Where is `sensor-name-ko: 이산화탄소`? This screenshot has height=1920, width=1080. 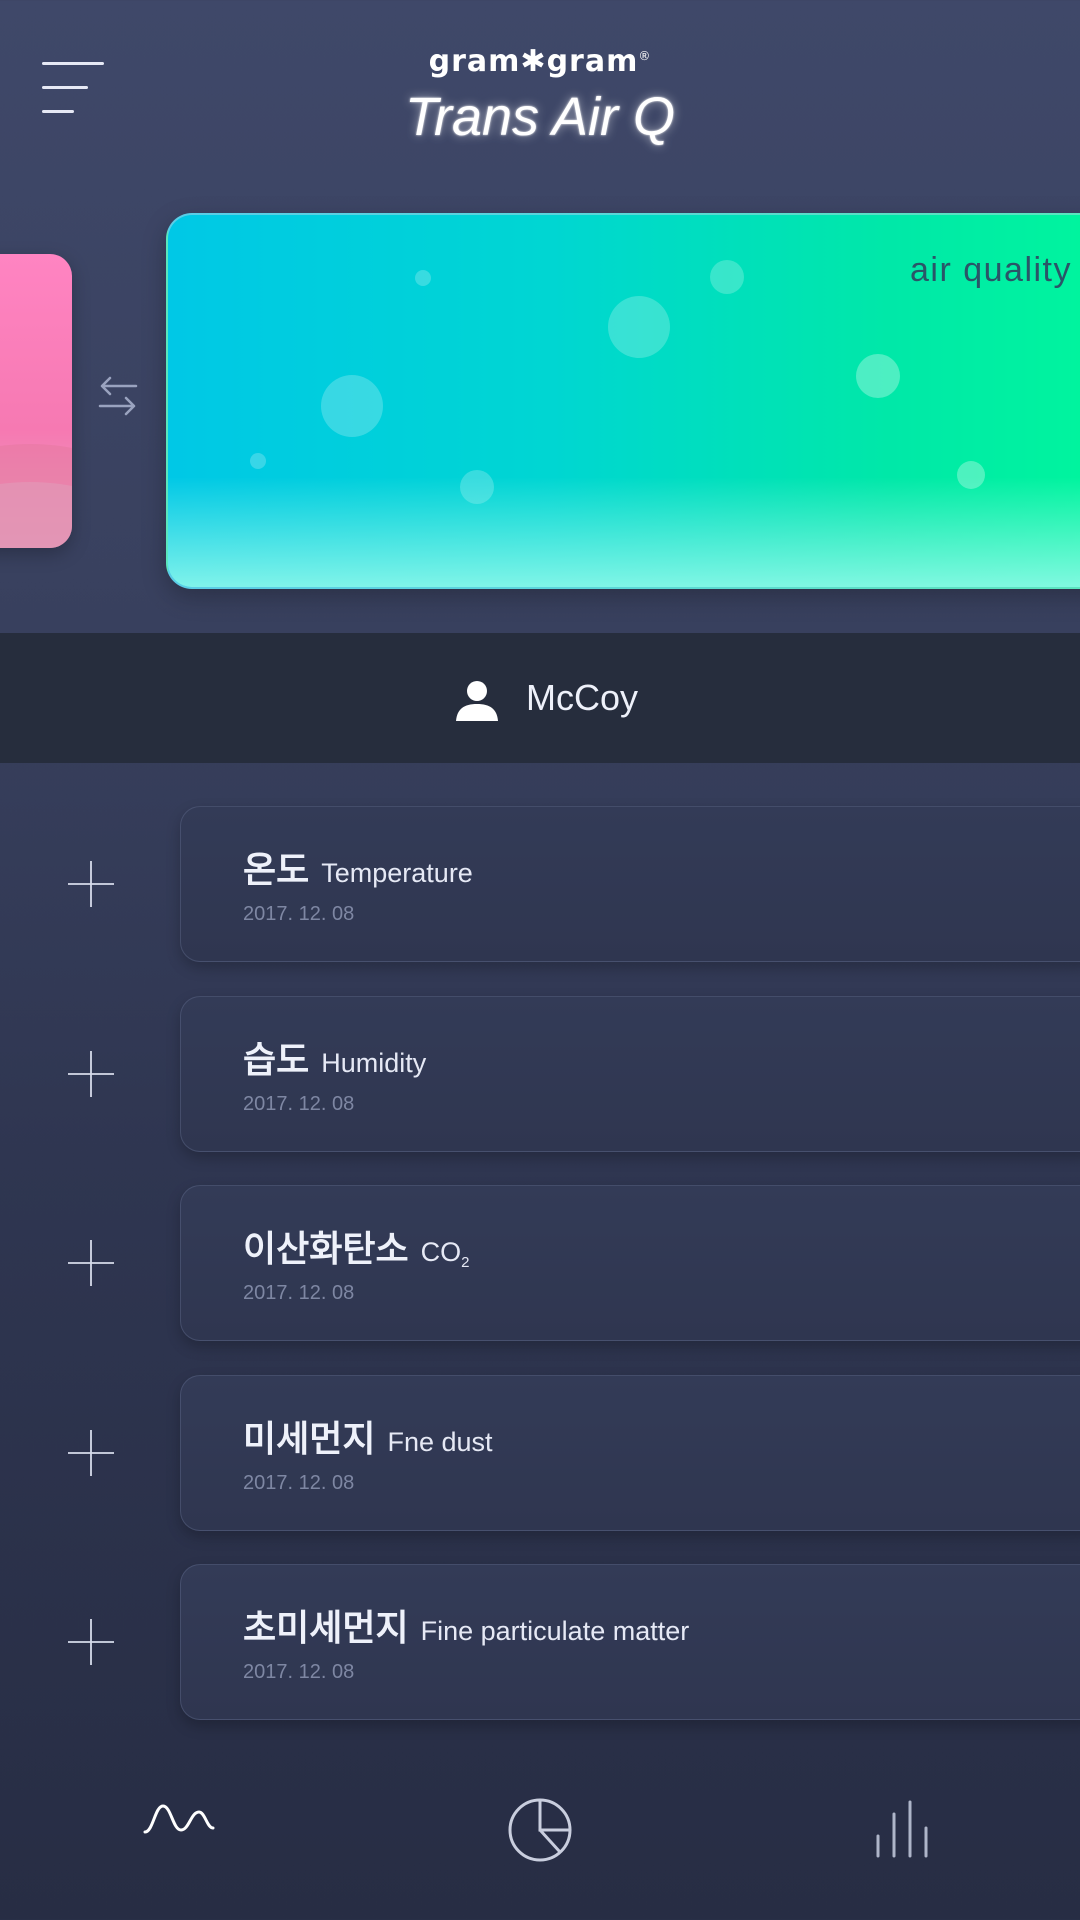
sensor-name-ko: 이산화탄소 is located at coordinates (326, 1249).